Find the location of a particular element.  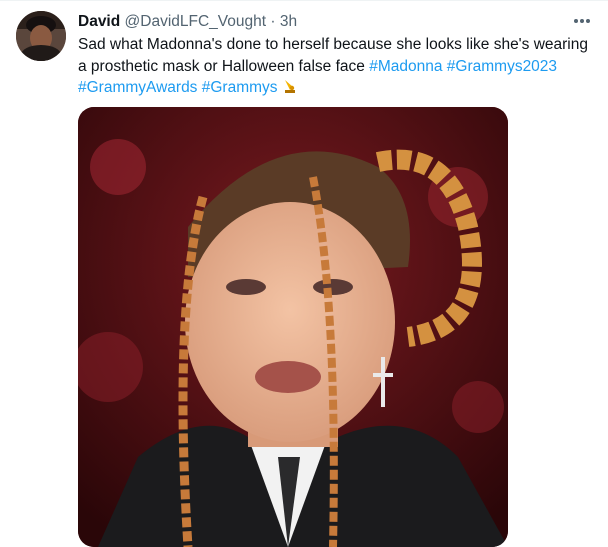

tweet-header: David @DavidLFC_Vought · 3h is located at coordinates (187, 22).